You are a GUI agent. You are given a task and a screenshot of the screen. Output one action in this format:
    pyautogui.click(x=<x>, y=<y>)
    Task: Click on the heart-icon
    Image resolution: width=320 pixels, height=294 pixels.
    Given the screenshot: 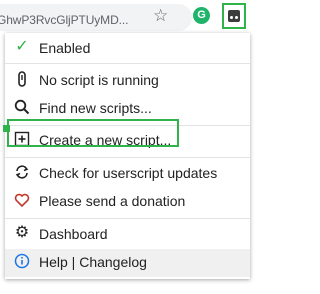 What is the action you would take?
    pyautogui.click(x=22, y=200)
    